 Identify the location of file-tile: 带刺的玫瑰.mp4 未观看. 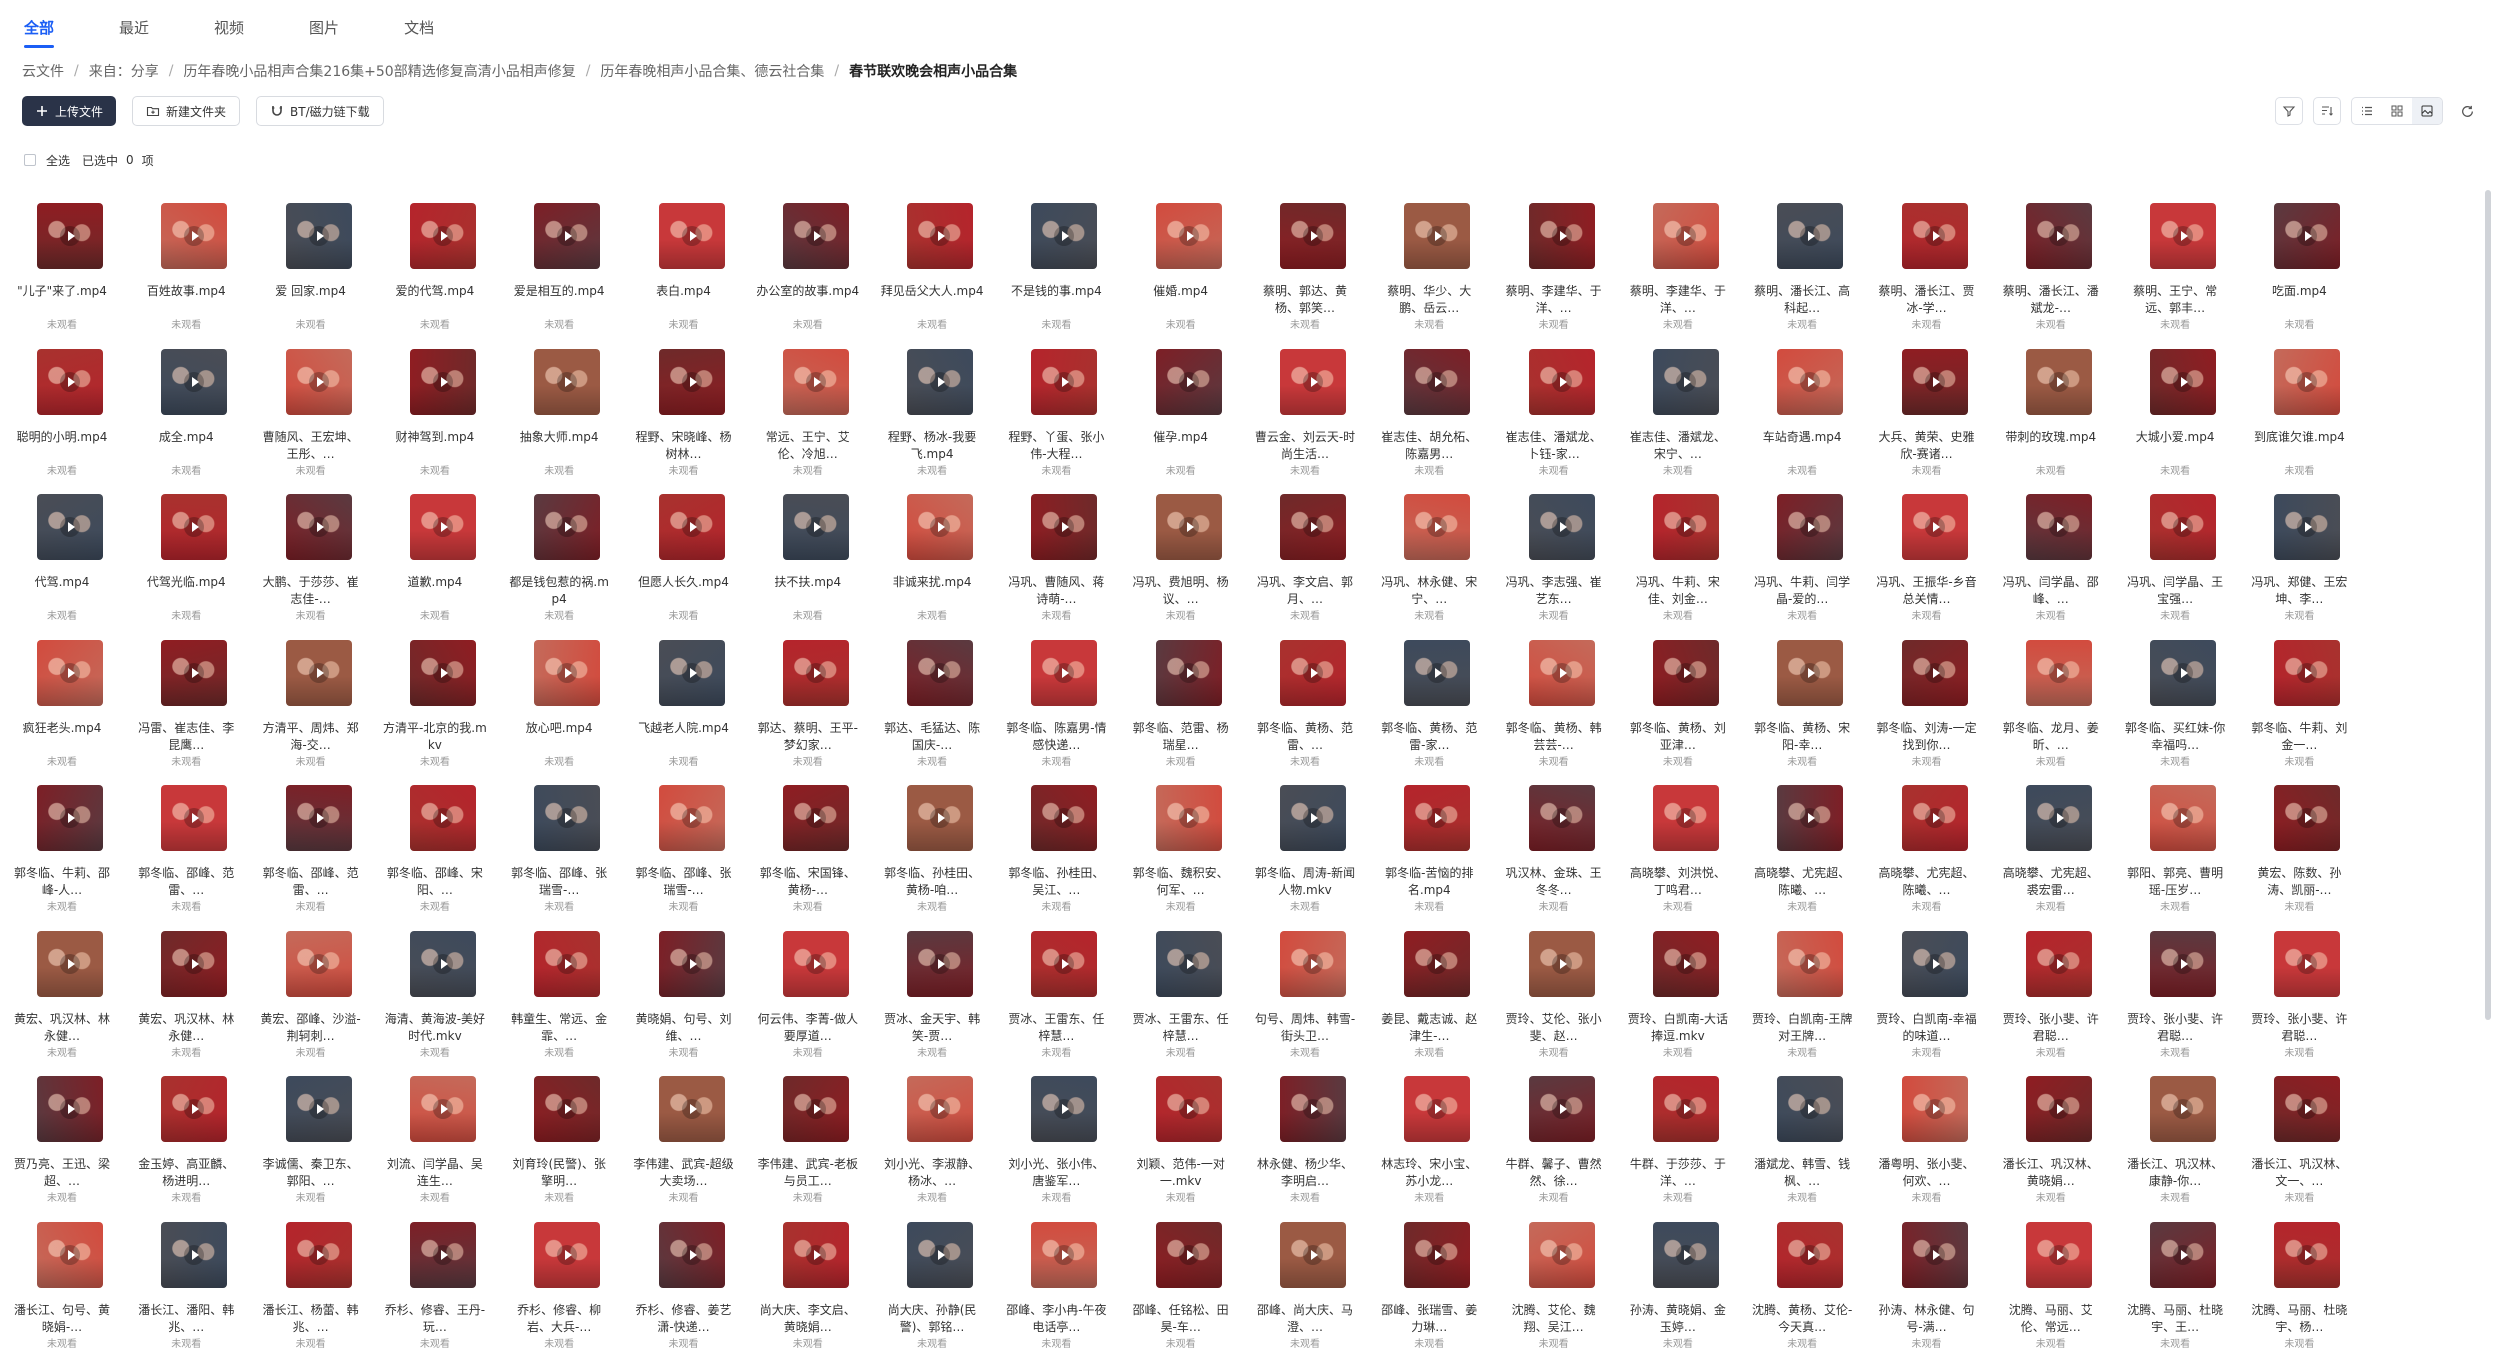
(2051, 411).